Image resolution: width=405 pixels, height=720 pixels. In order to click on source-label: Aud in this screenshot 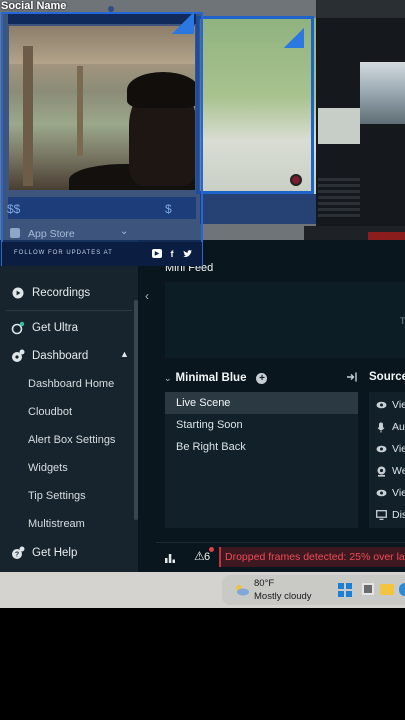, I will do `click(398, 427)`.